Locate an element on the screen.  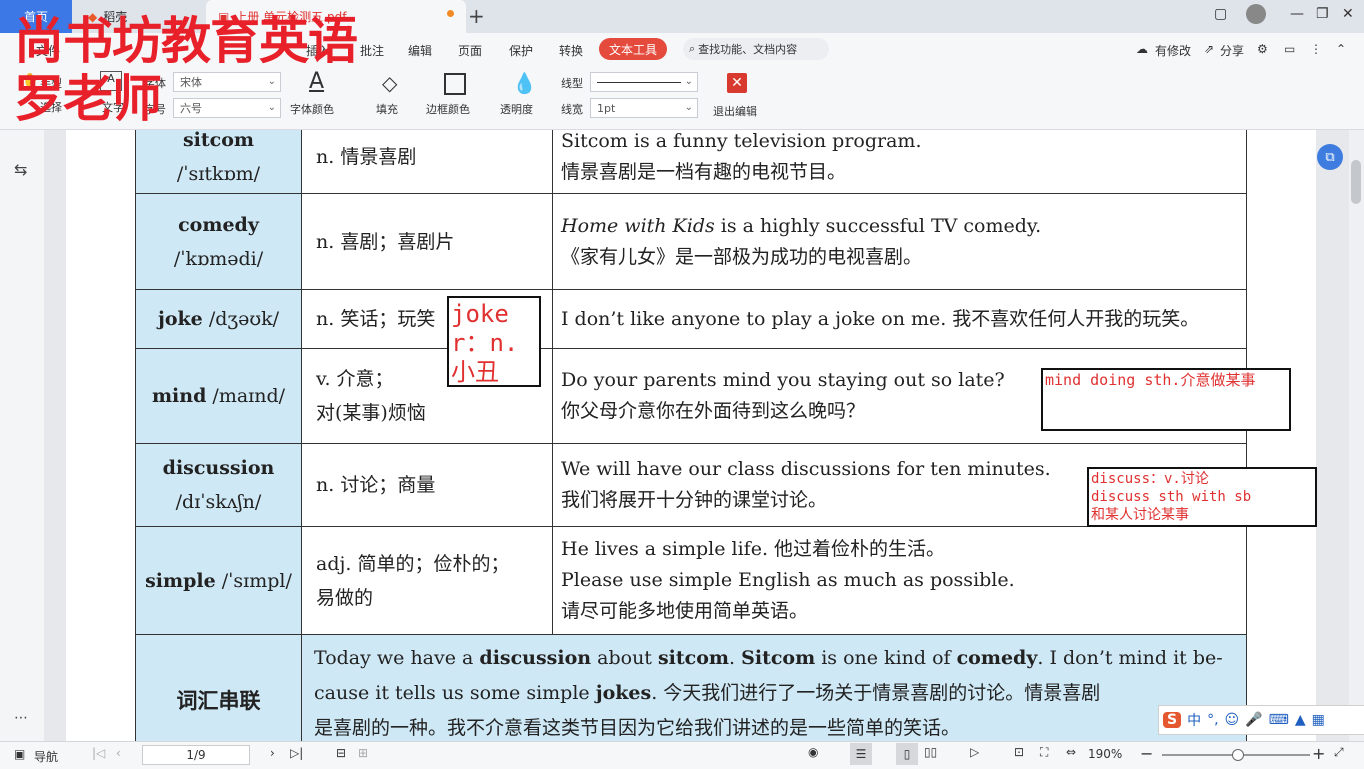
skin-icon: ▲ is located at coordinates (1300, 720).